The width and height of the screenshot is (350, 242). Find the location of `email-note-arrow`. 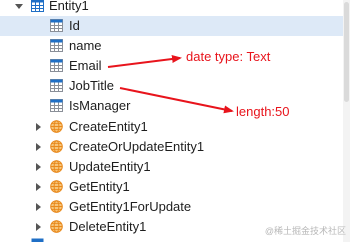

email-note-arrow is located at coordinates (144, 61).